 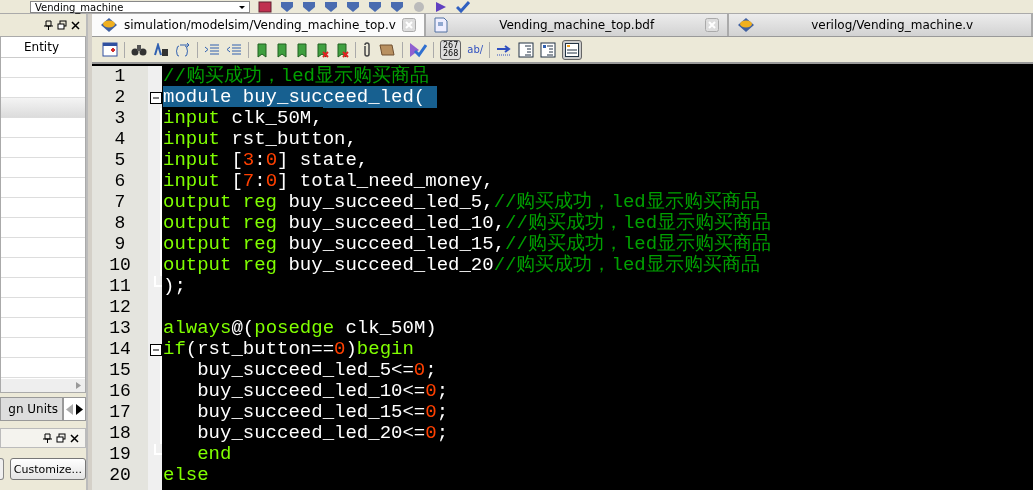 I want to click on editor-tab: simulation/modelsim/Vending_machine_top.v, so click(x=259, y=25).